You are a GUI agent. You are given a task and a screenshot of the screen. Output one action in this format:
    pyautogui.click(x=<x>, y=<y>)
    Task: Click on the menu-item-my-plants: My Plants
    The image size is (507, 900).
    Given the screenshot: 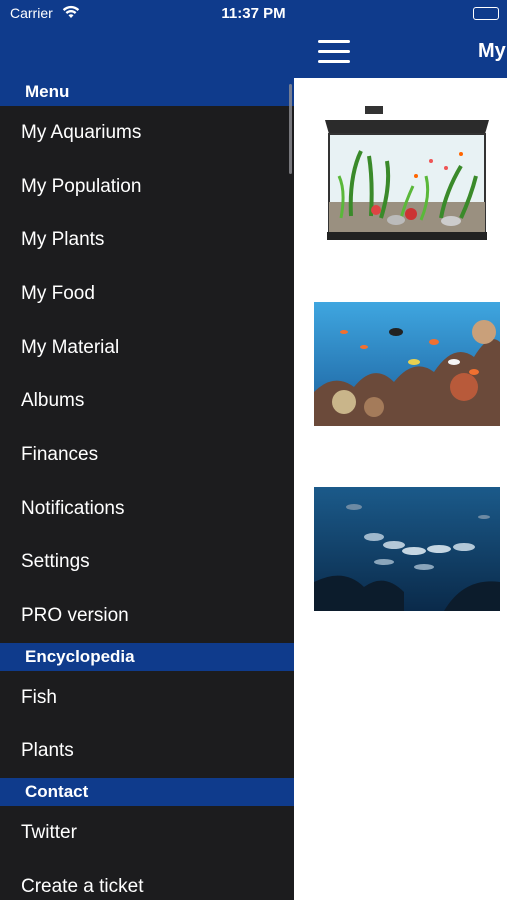 What is the action you would take?
    pyautogui.click(x=147, y=240)
    